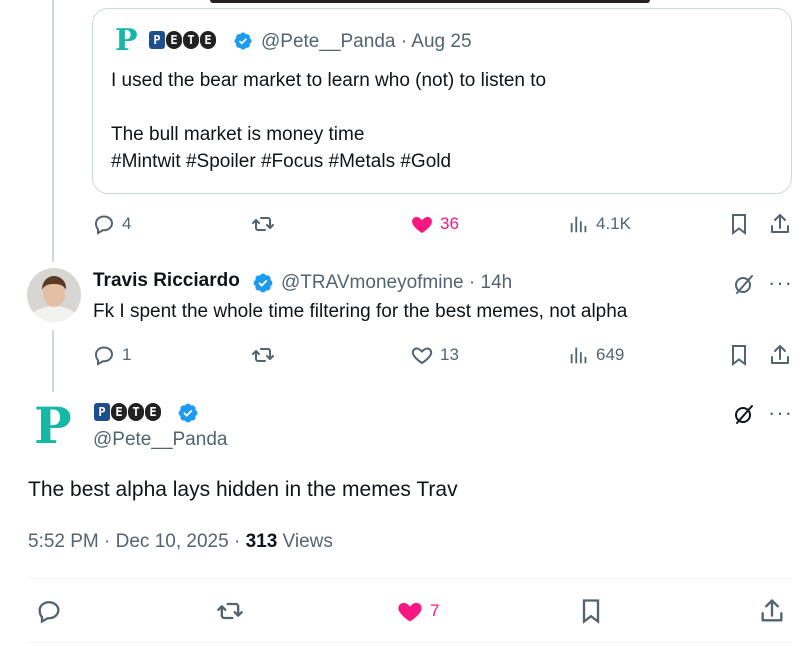 This screenshot has width=812, height=646. I want to click on like-count: 7, so click(435, 610).